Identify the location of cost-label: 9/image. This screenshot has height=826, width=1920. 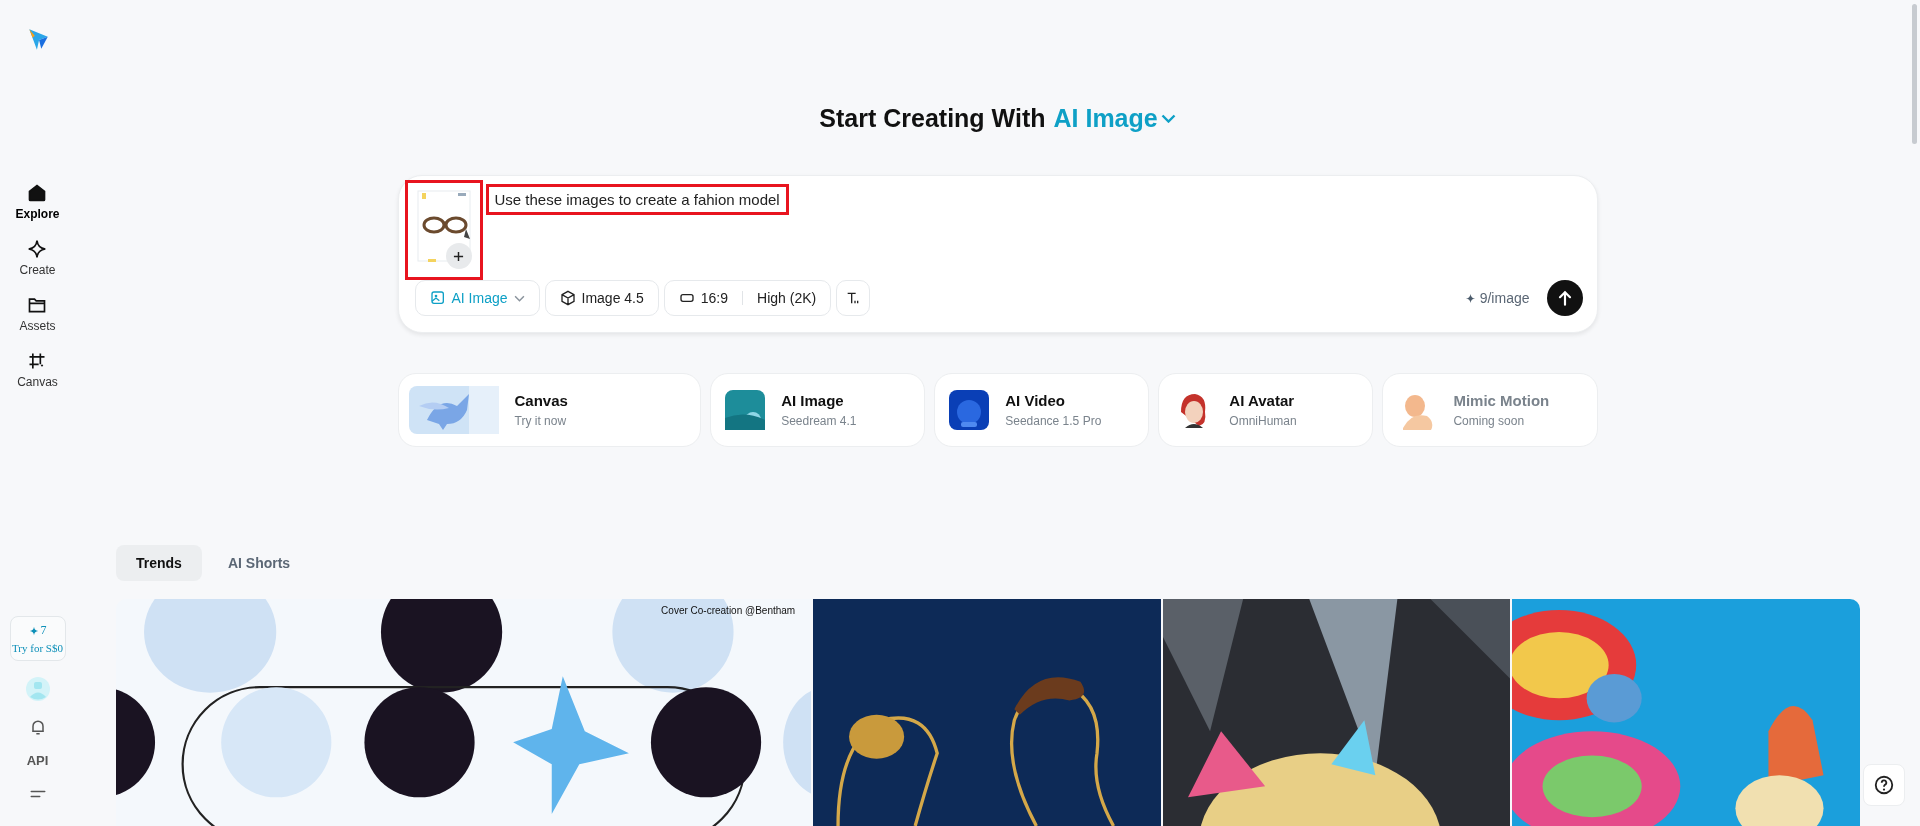
(1497, 298).